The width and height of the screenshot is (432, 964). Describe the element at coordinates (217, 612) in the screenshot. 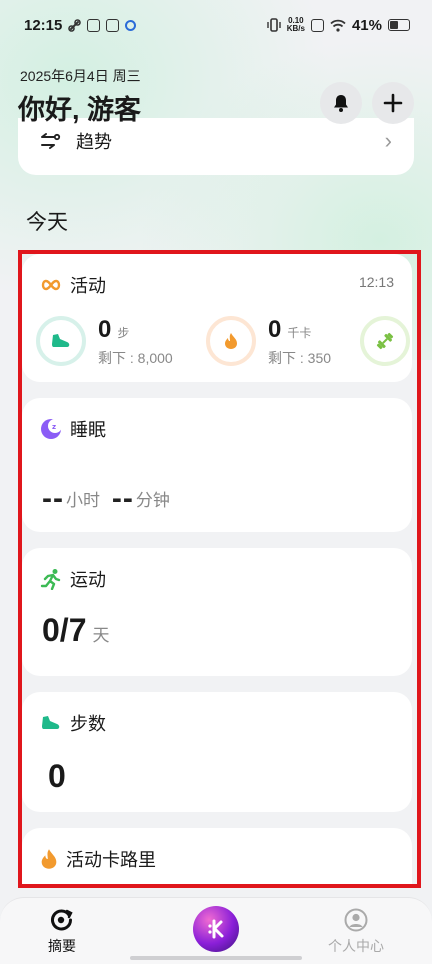

I see `exercise-card: 运动 0/7 天` at that location.